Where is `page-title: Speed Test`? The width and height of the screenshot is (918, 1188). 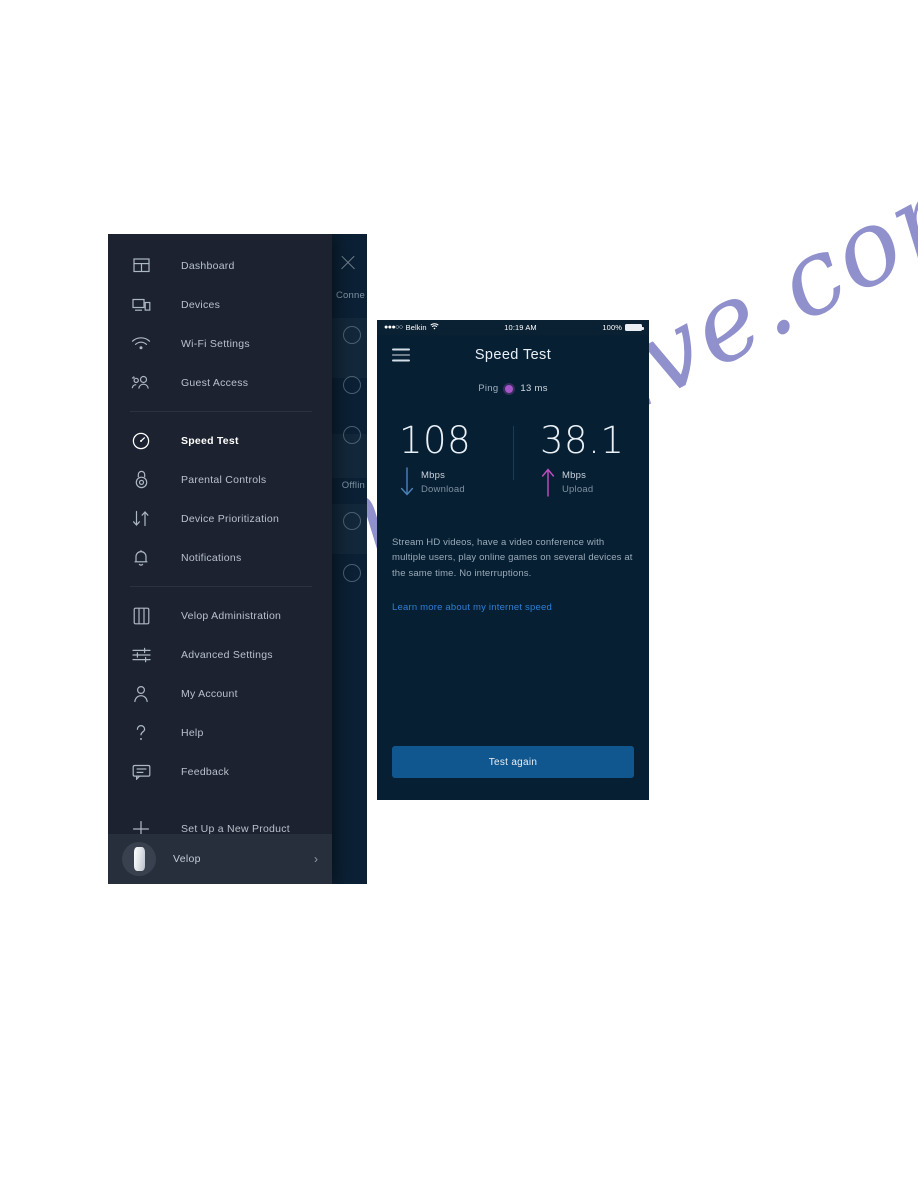
page-title: Speed Test is located at coordinates (513, 355).